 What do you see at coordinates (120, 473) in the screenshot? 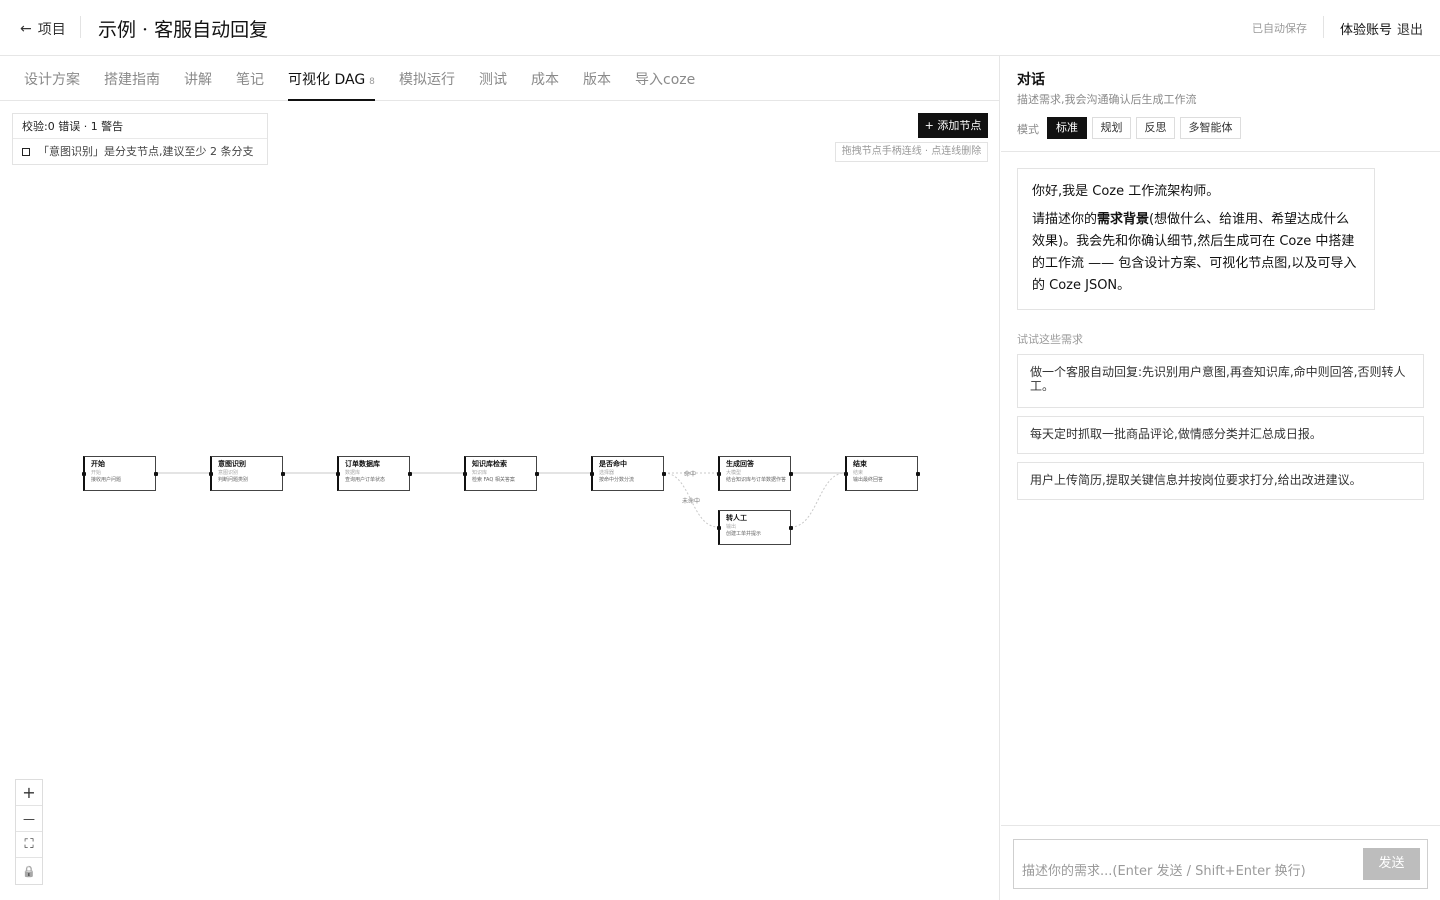
I see `dag-node-start: 开始 开始 接收用户问题` at bounding box center [120, 473].